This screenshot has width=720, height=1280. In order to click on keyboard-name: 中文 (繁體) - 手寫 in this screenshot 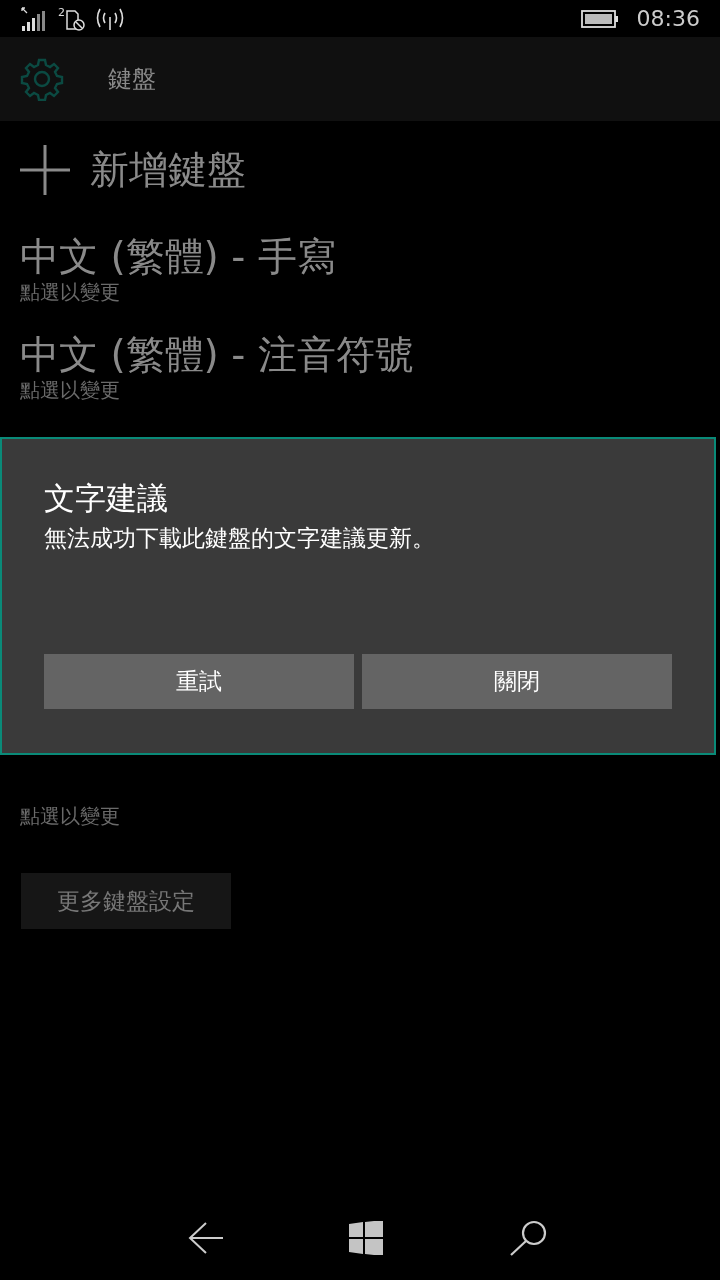, I will do `click(178, 257)`.